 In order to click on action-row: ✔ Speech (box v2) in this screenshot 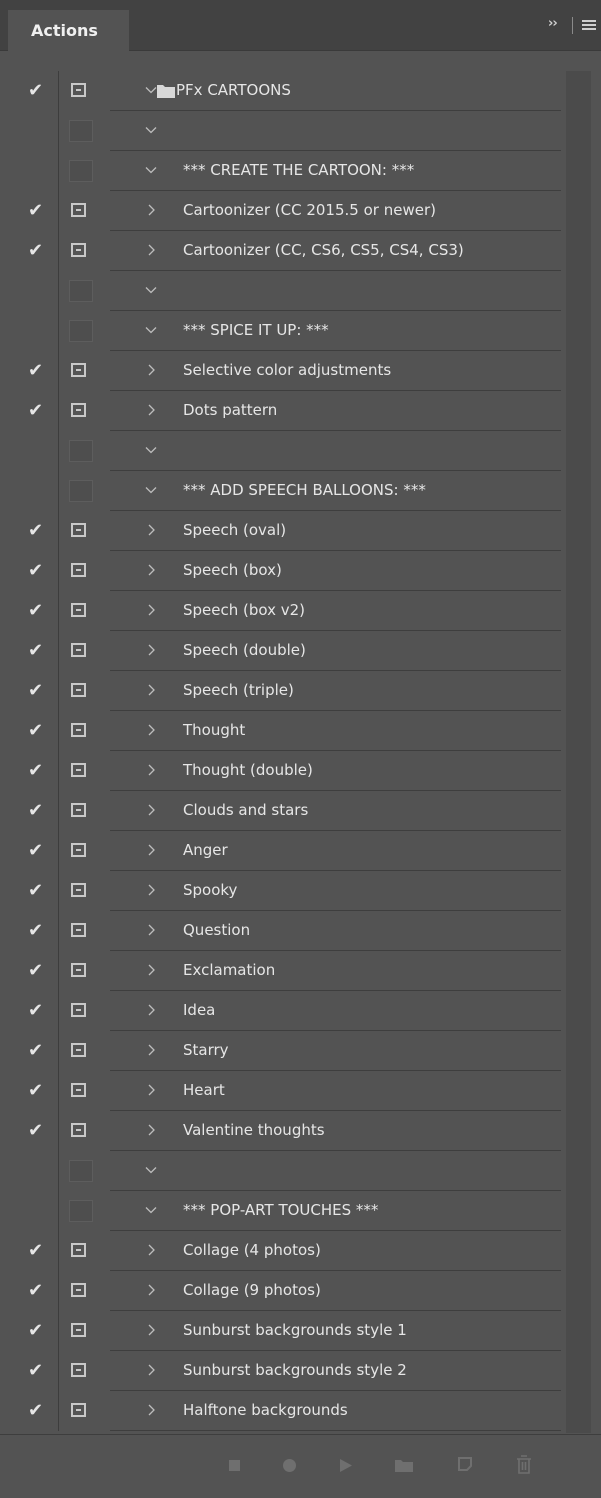, I will do `click(287, 611)`.